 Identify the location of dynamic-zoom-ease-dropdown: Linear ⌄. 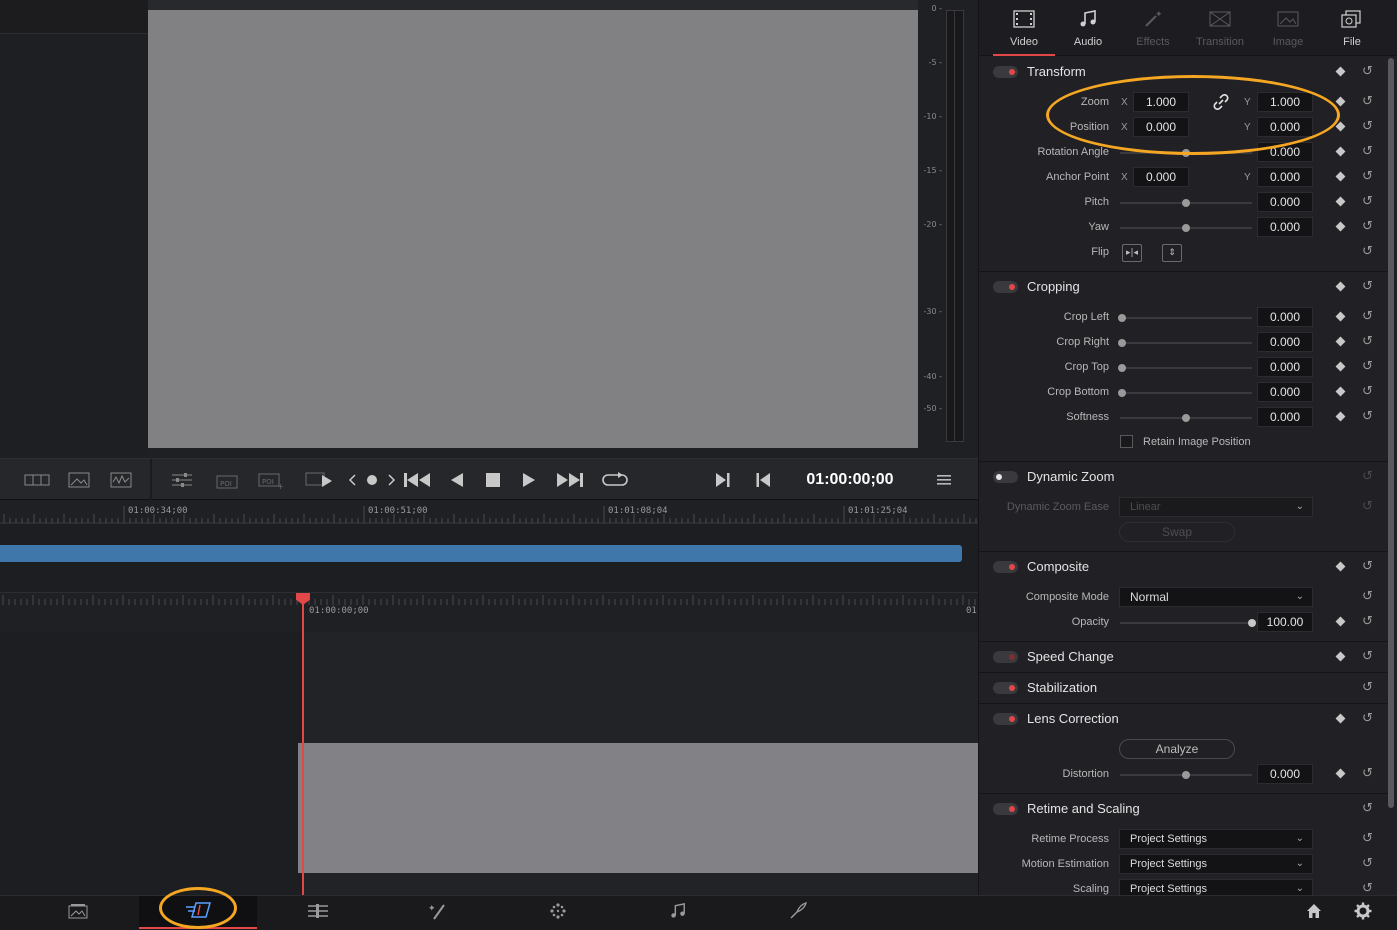
(1216, 507).